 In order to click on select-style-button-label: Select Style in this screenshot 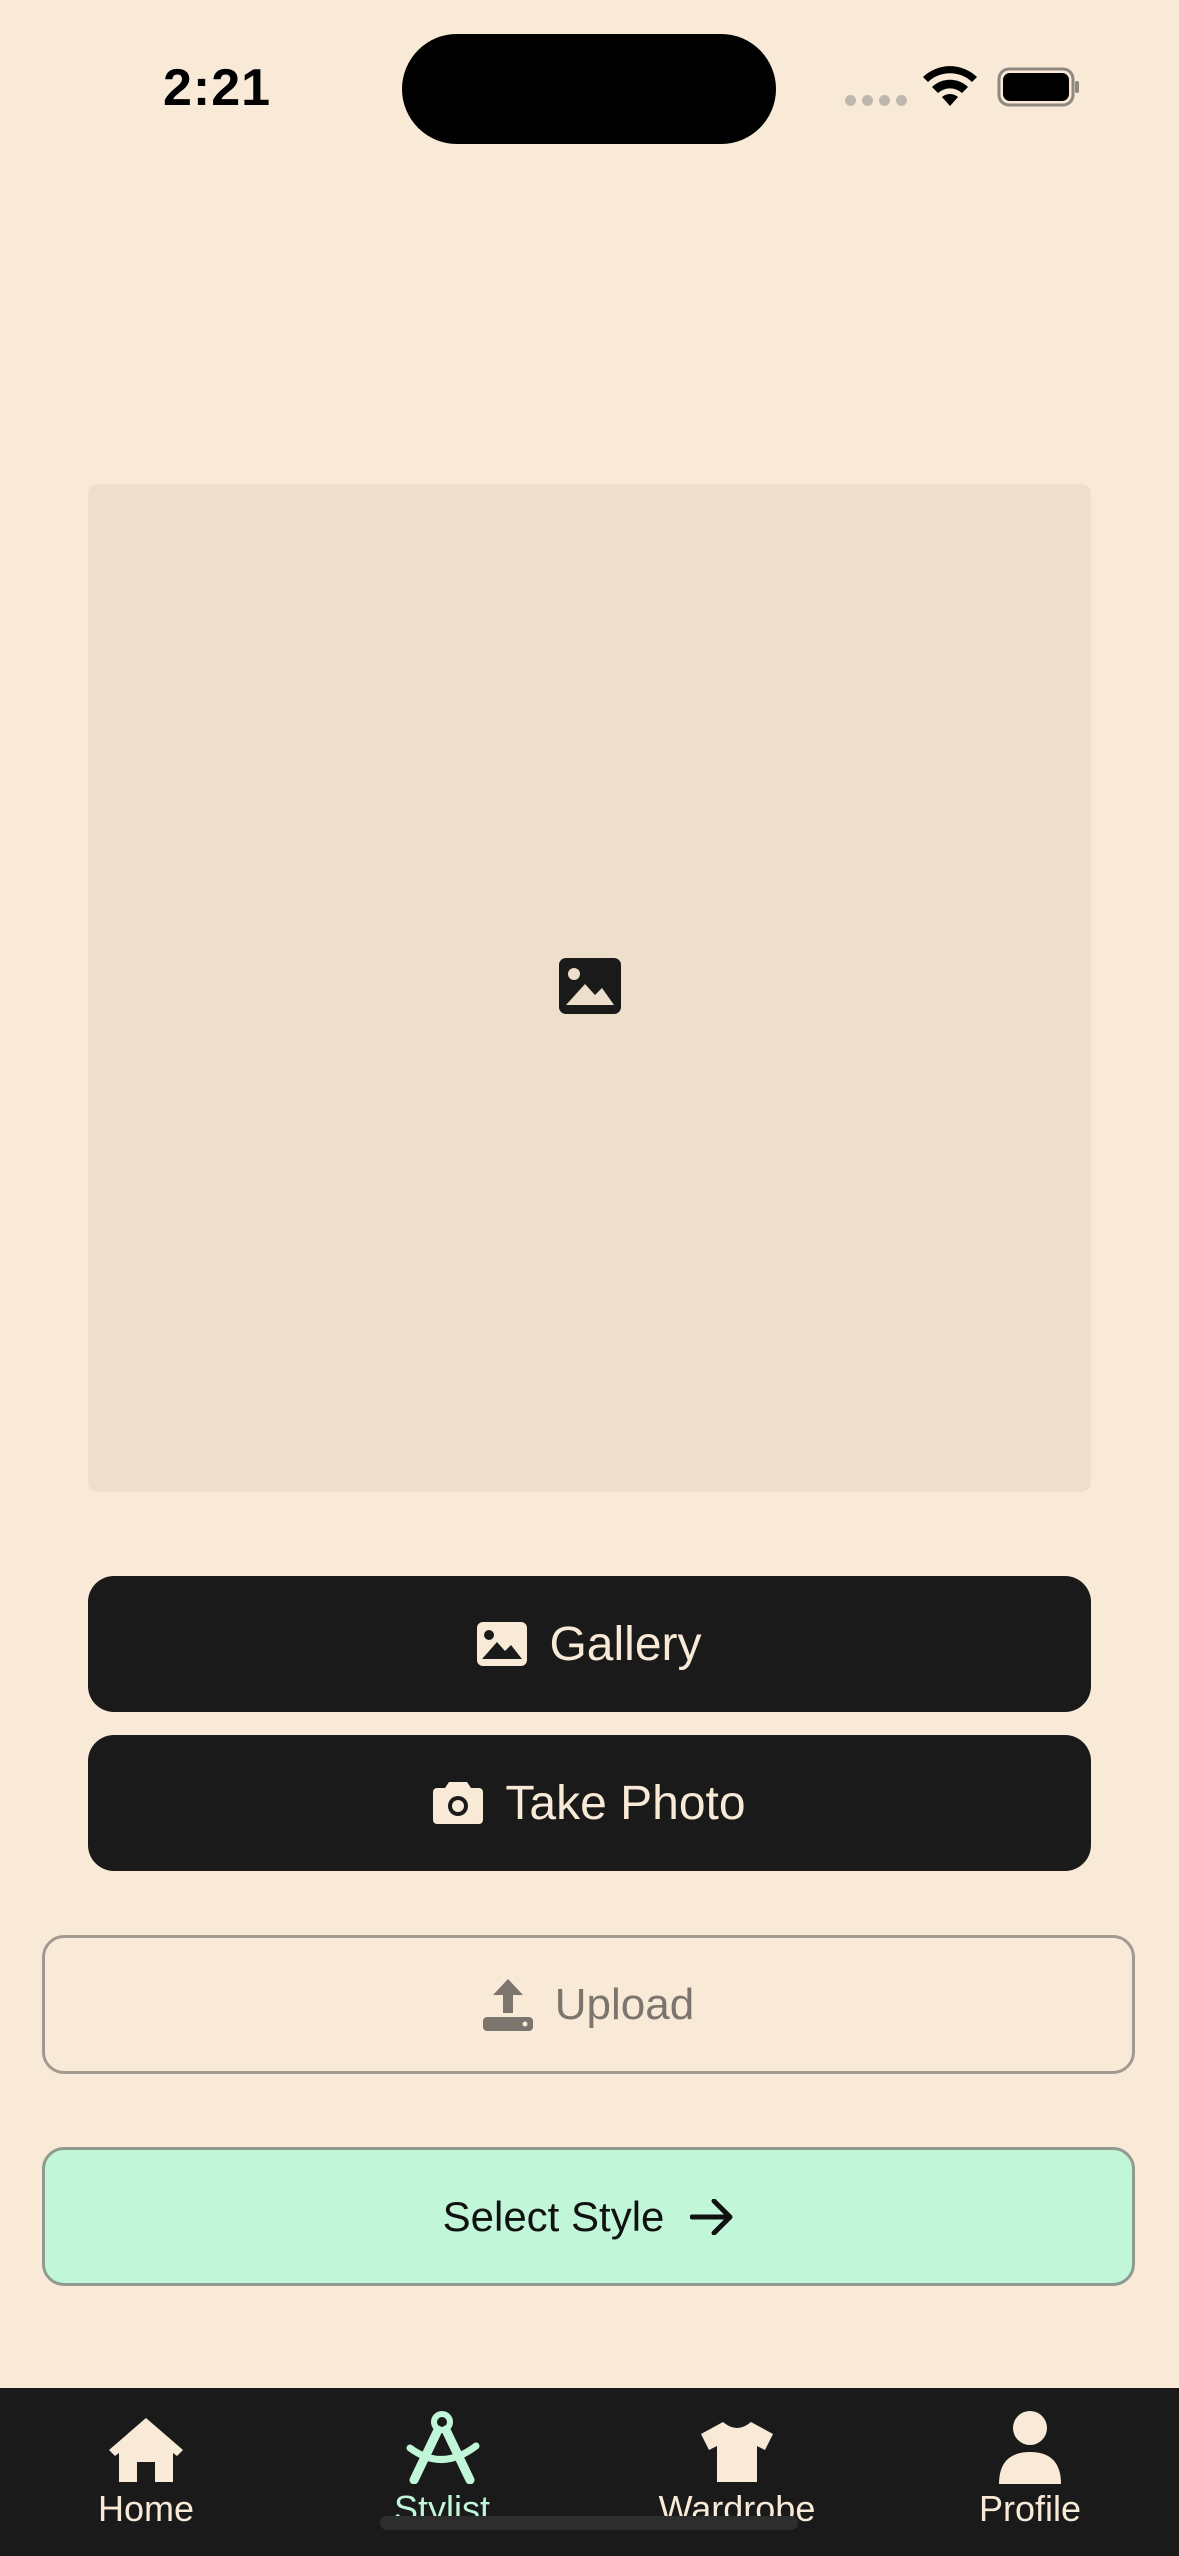, I will do `click(553, 2216)`.